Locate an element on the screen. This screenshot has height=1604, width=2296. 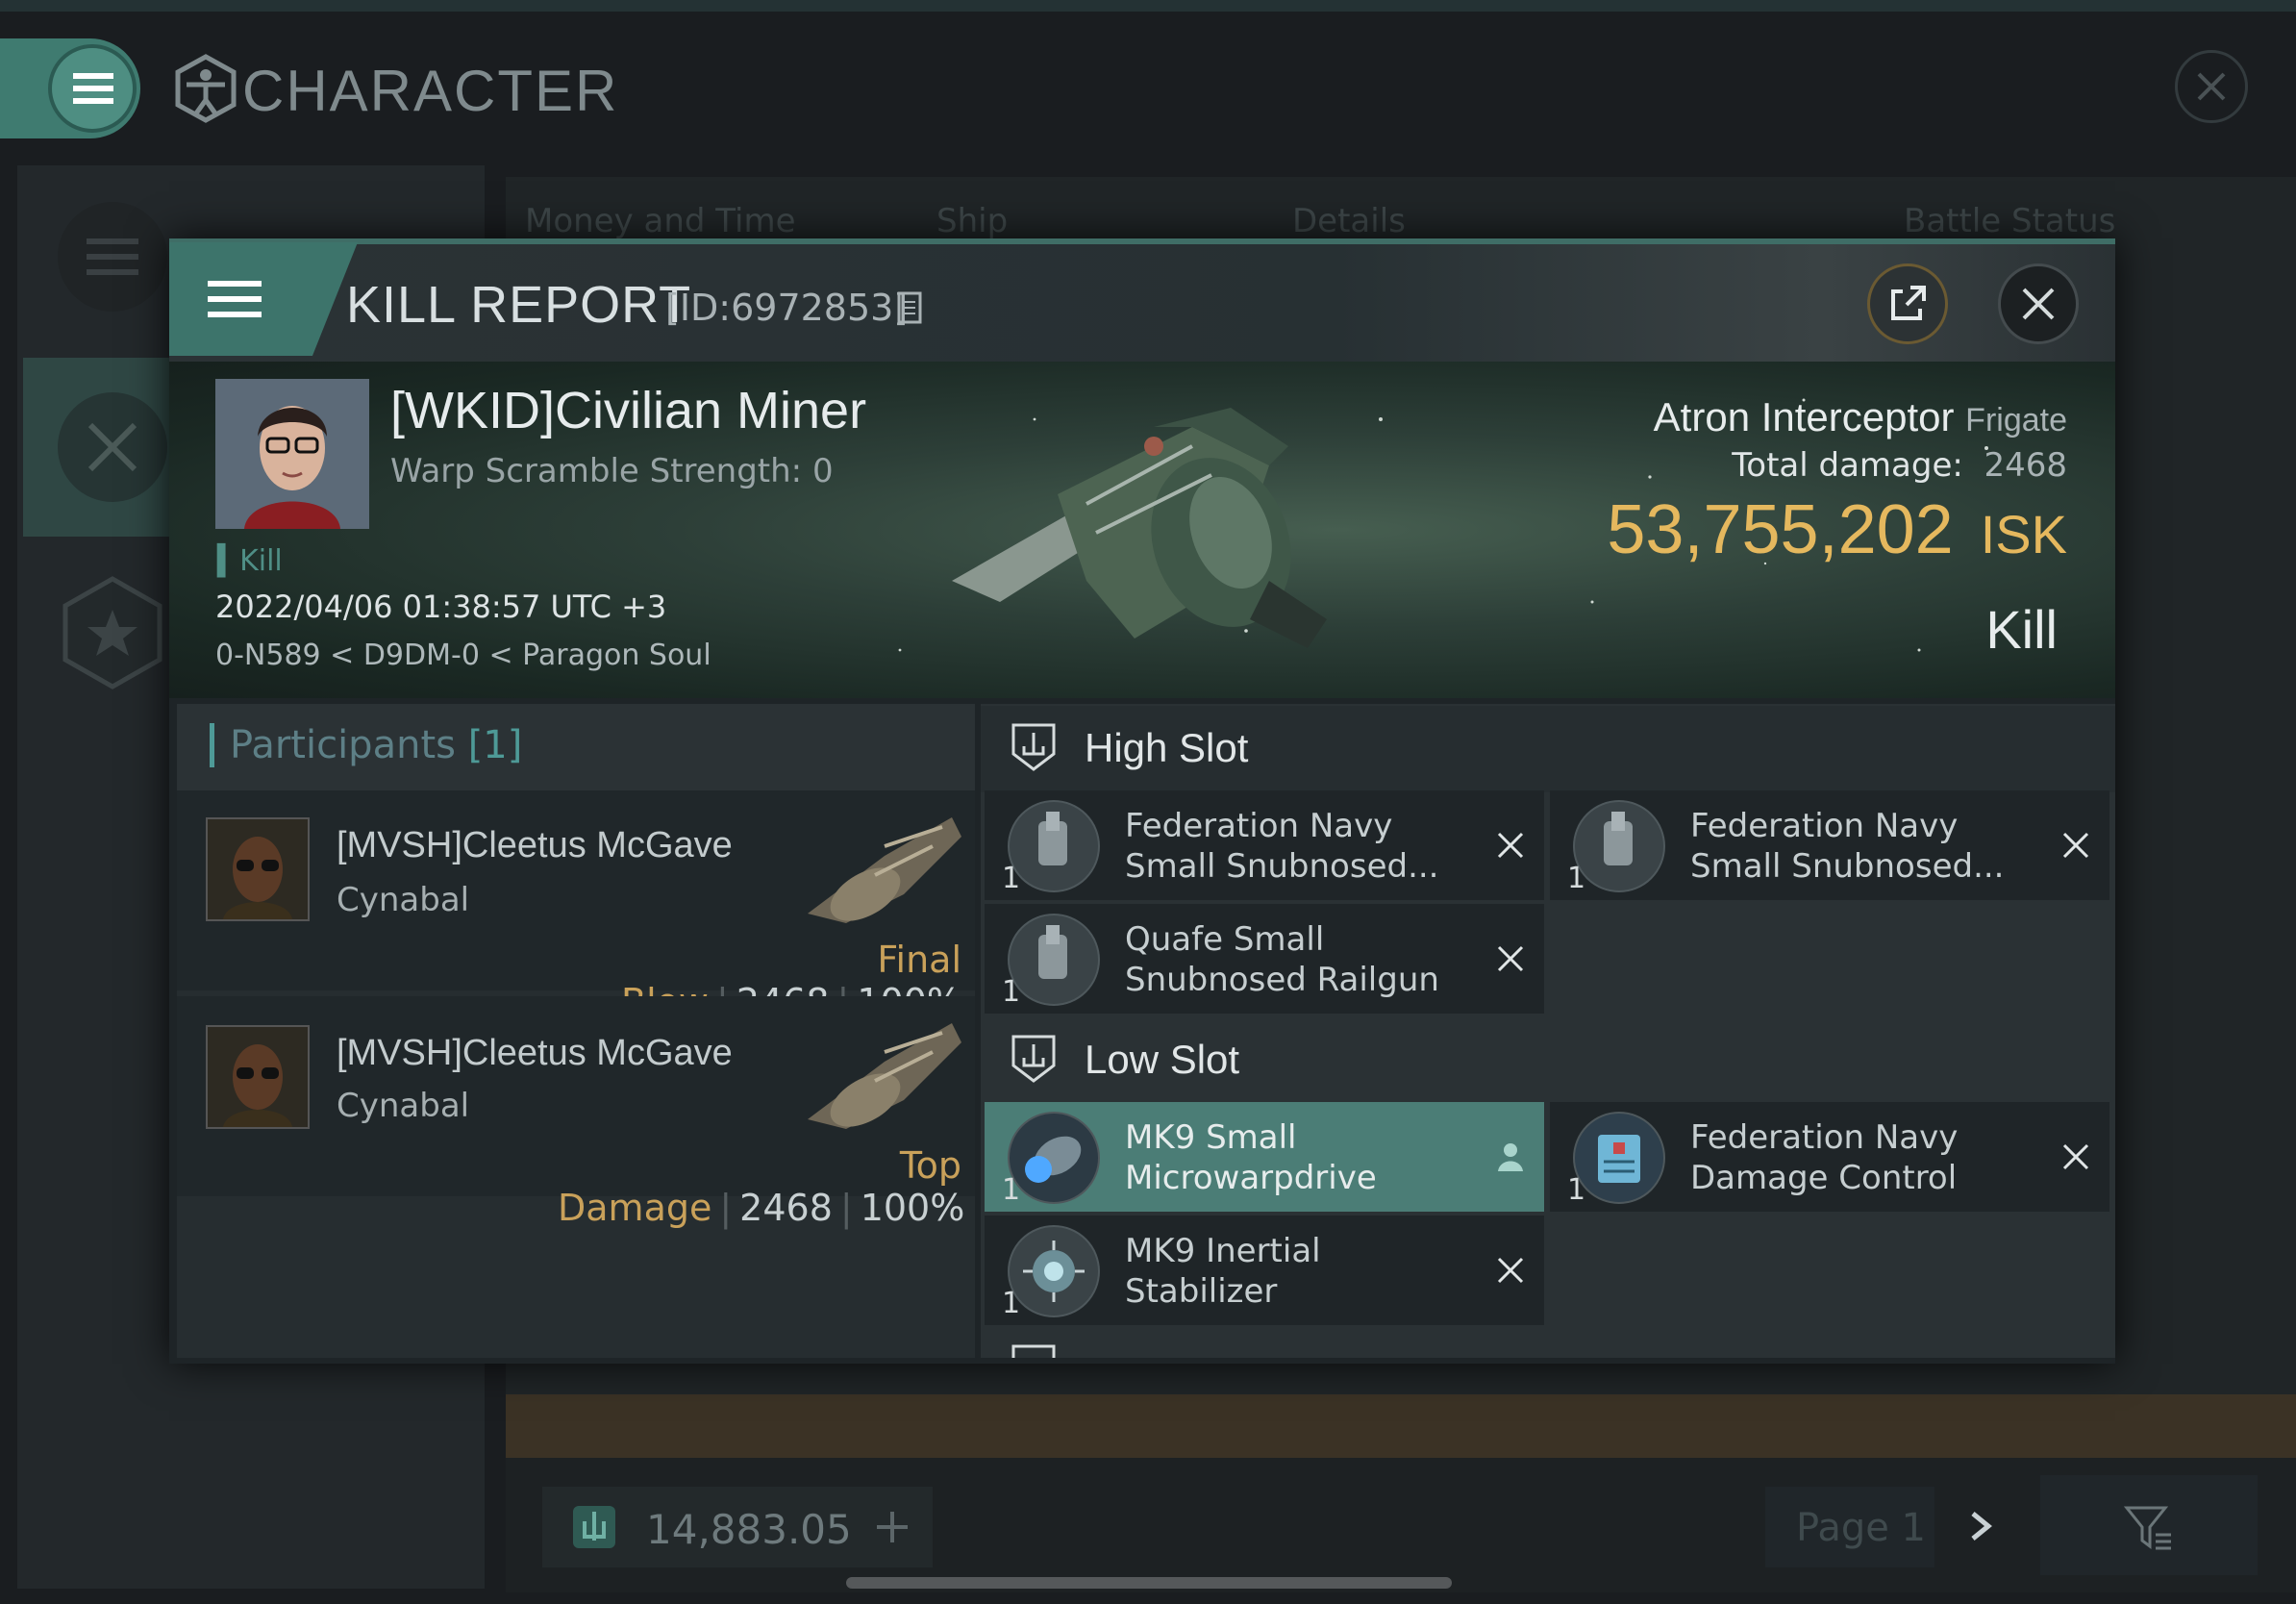
bg-tab-details: Details is located at coordinates (1349, 221).